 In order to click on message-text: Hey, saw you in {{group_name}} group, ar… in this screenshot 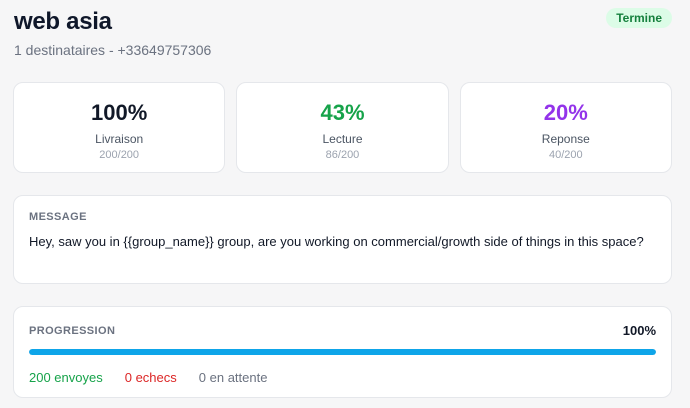, I will do `click(336, 241)`.